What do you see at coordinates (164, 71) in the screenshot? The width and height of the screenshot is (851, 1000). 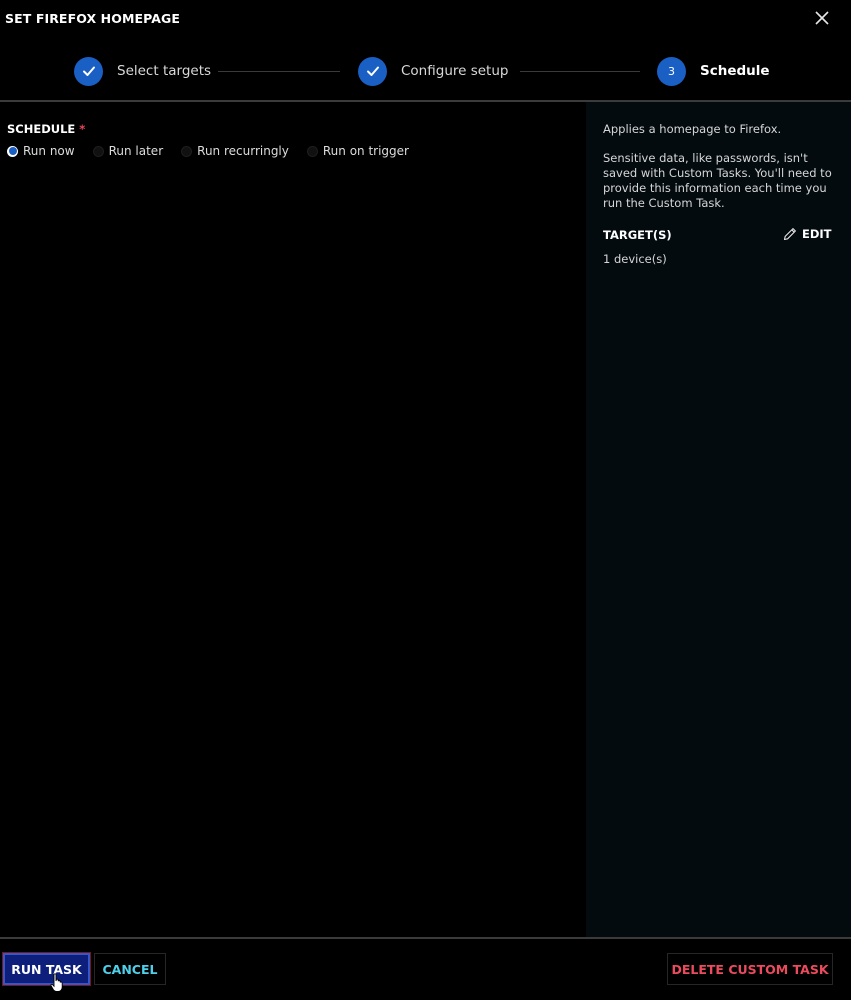 I see `step-label: Select targets` at bounding box center [164, 71].